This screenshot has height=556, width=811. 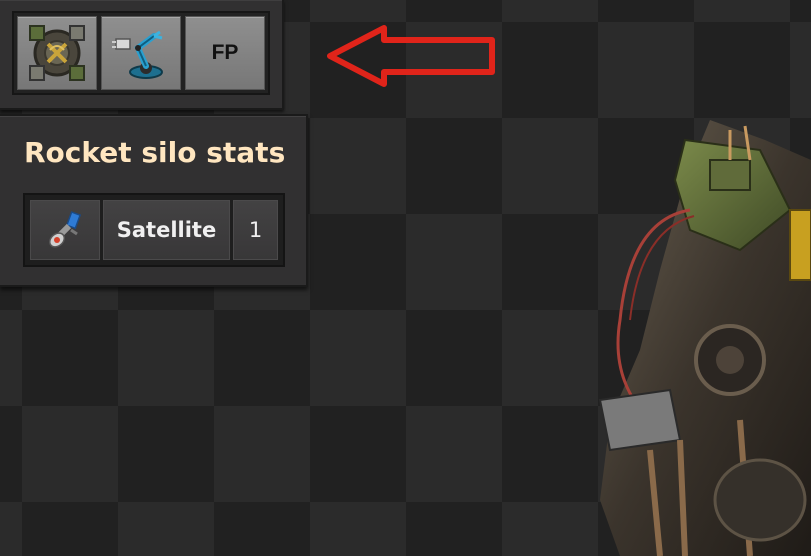 I want to click on fp-button: FP, so click(x=225, y=53).